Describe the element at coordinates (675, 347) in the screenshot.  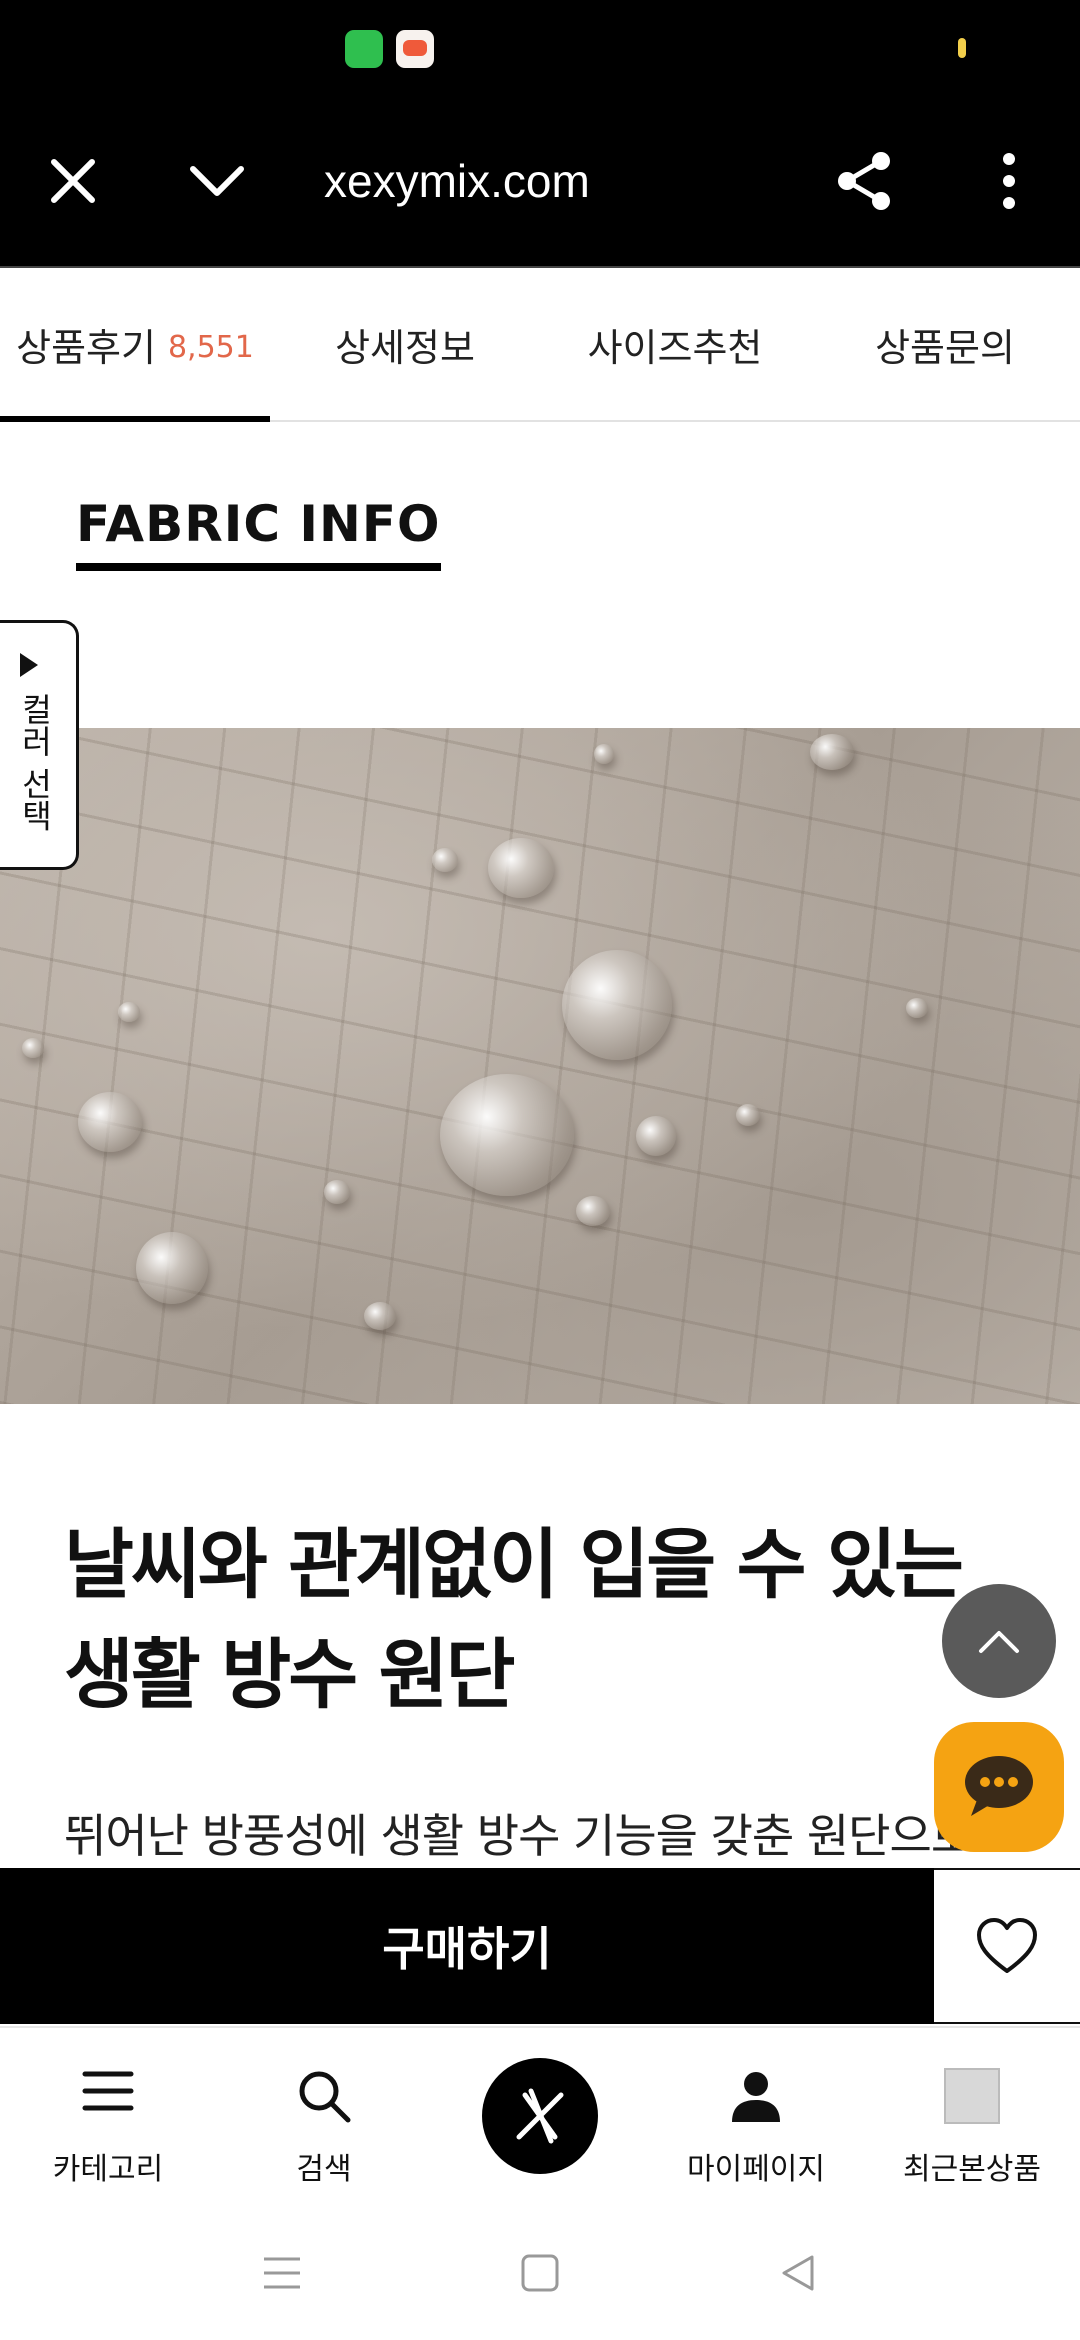
I see `tab-label: 사이즈추천` at that location.